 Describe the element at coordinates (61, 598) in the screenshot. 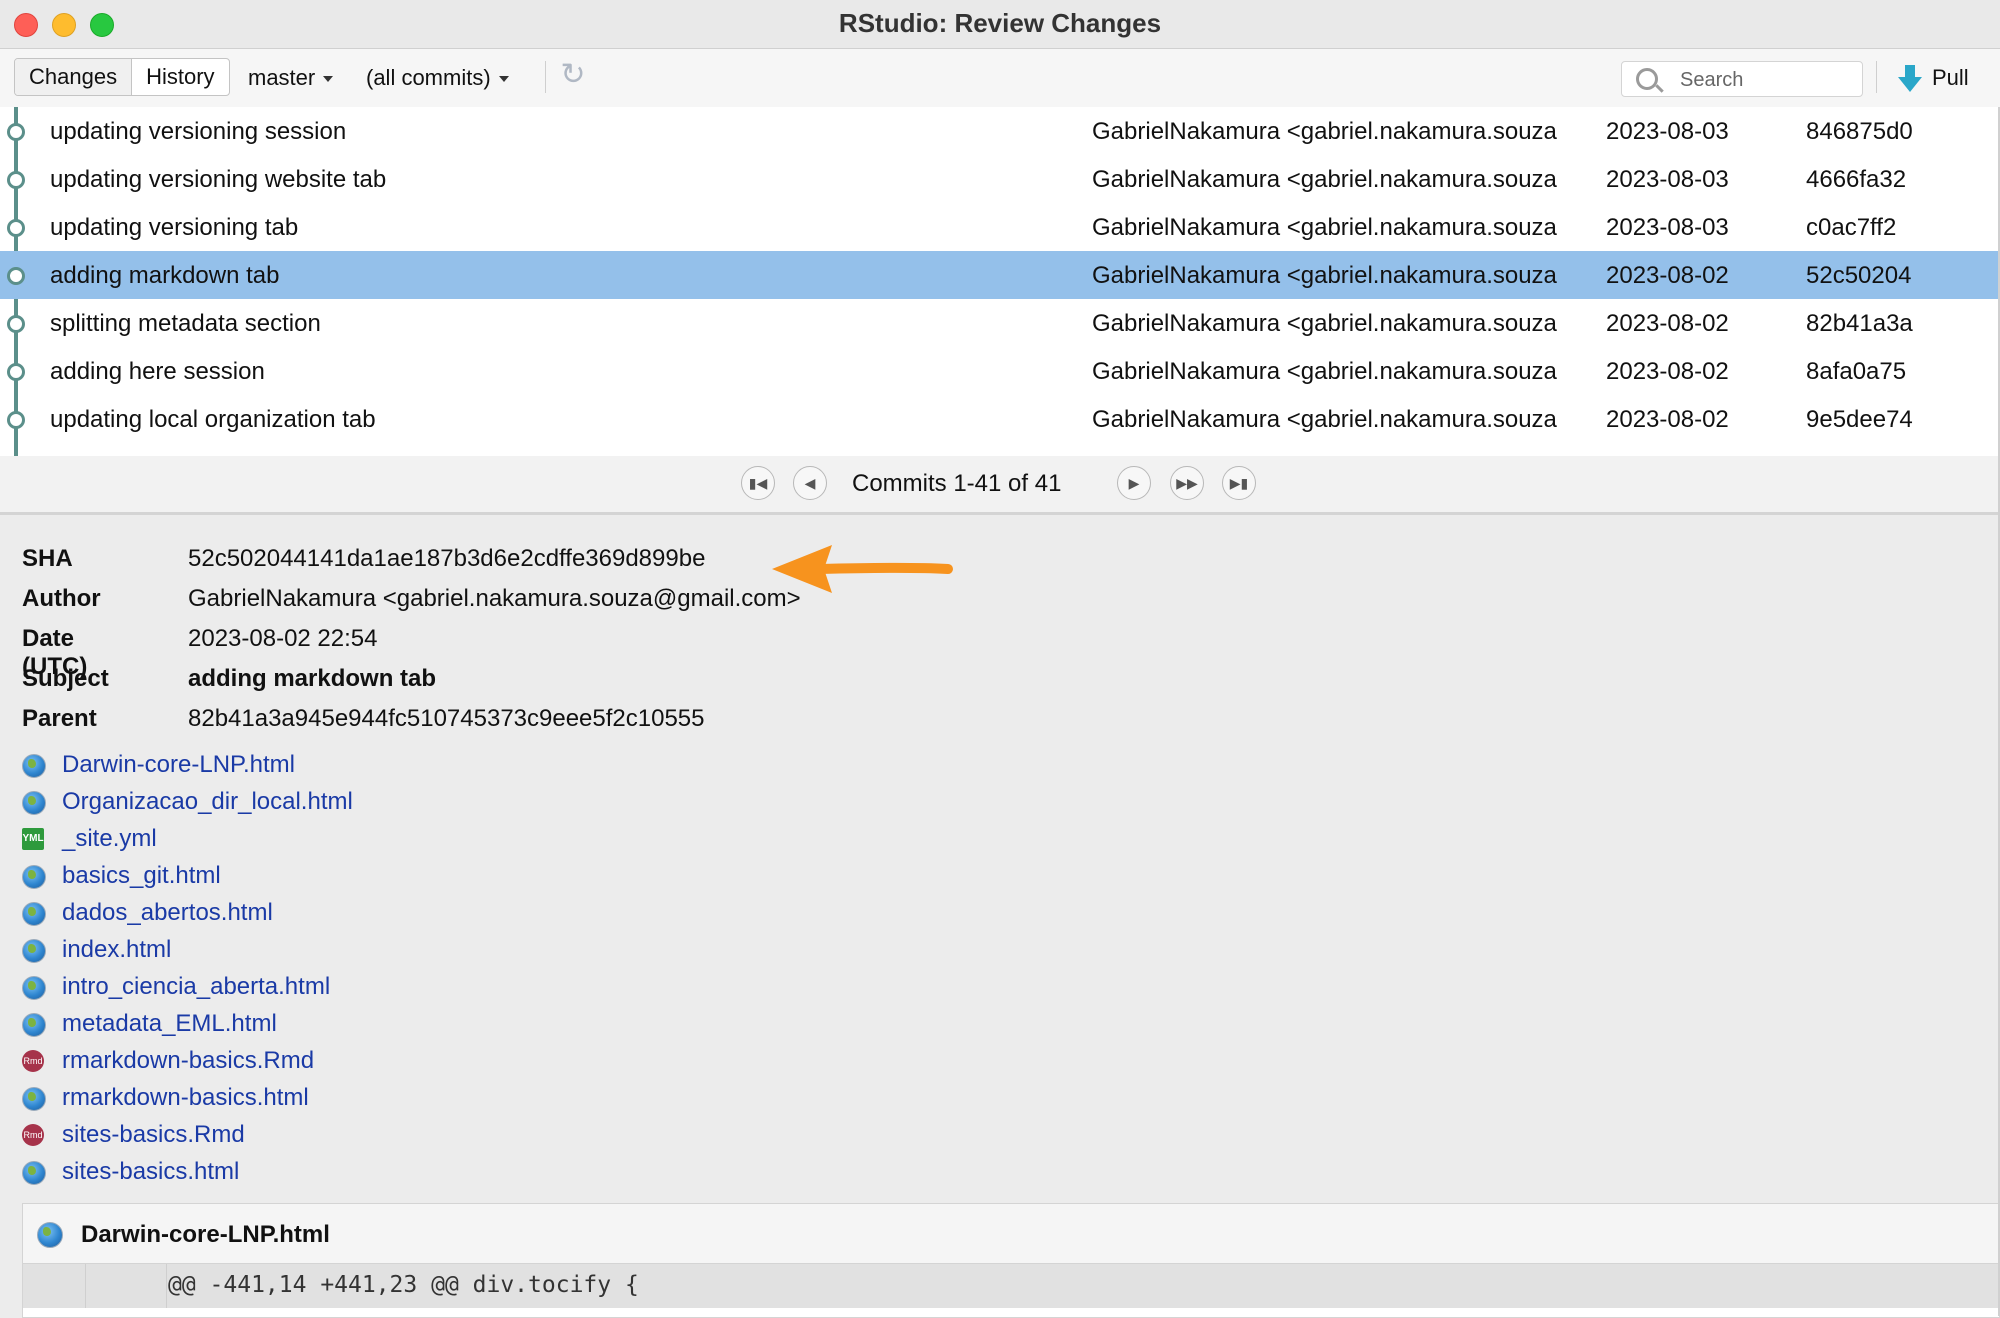

I see `meta-label: Author` at that location.